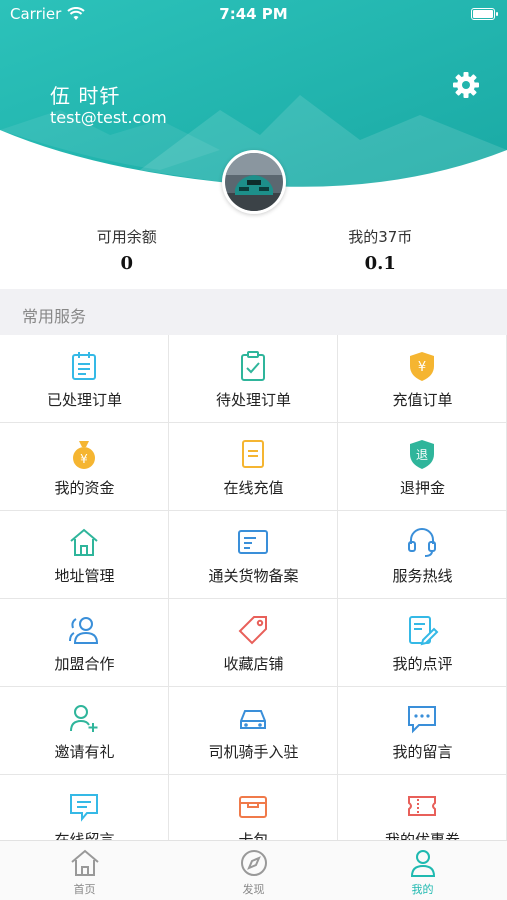 Image resolution: width=507 pixels, height=900 pixels. What do you see at coordinates (253, 889) in the screenshot?
I see `tab-label: 发现` at bounding box center [253, 889].